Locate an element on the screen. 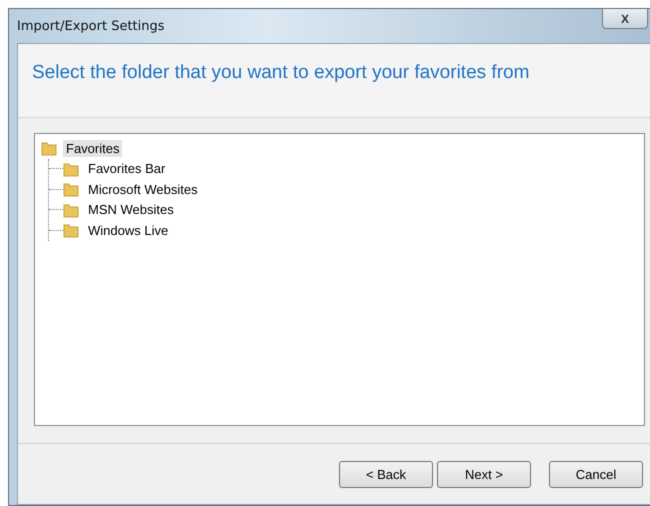 This screenshot has height=506, width=650. dialog-button: Next > is located at coordinates (484, 474).